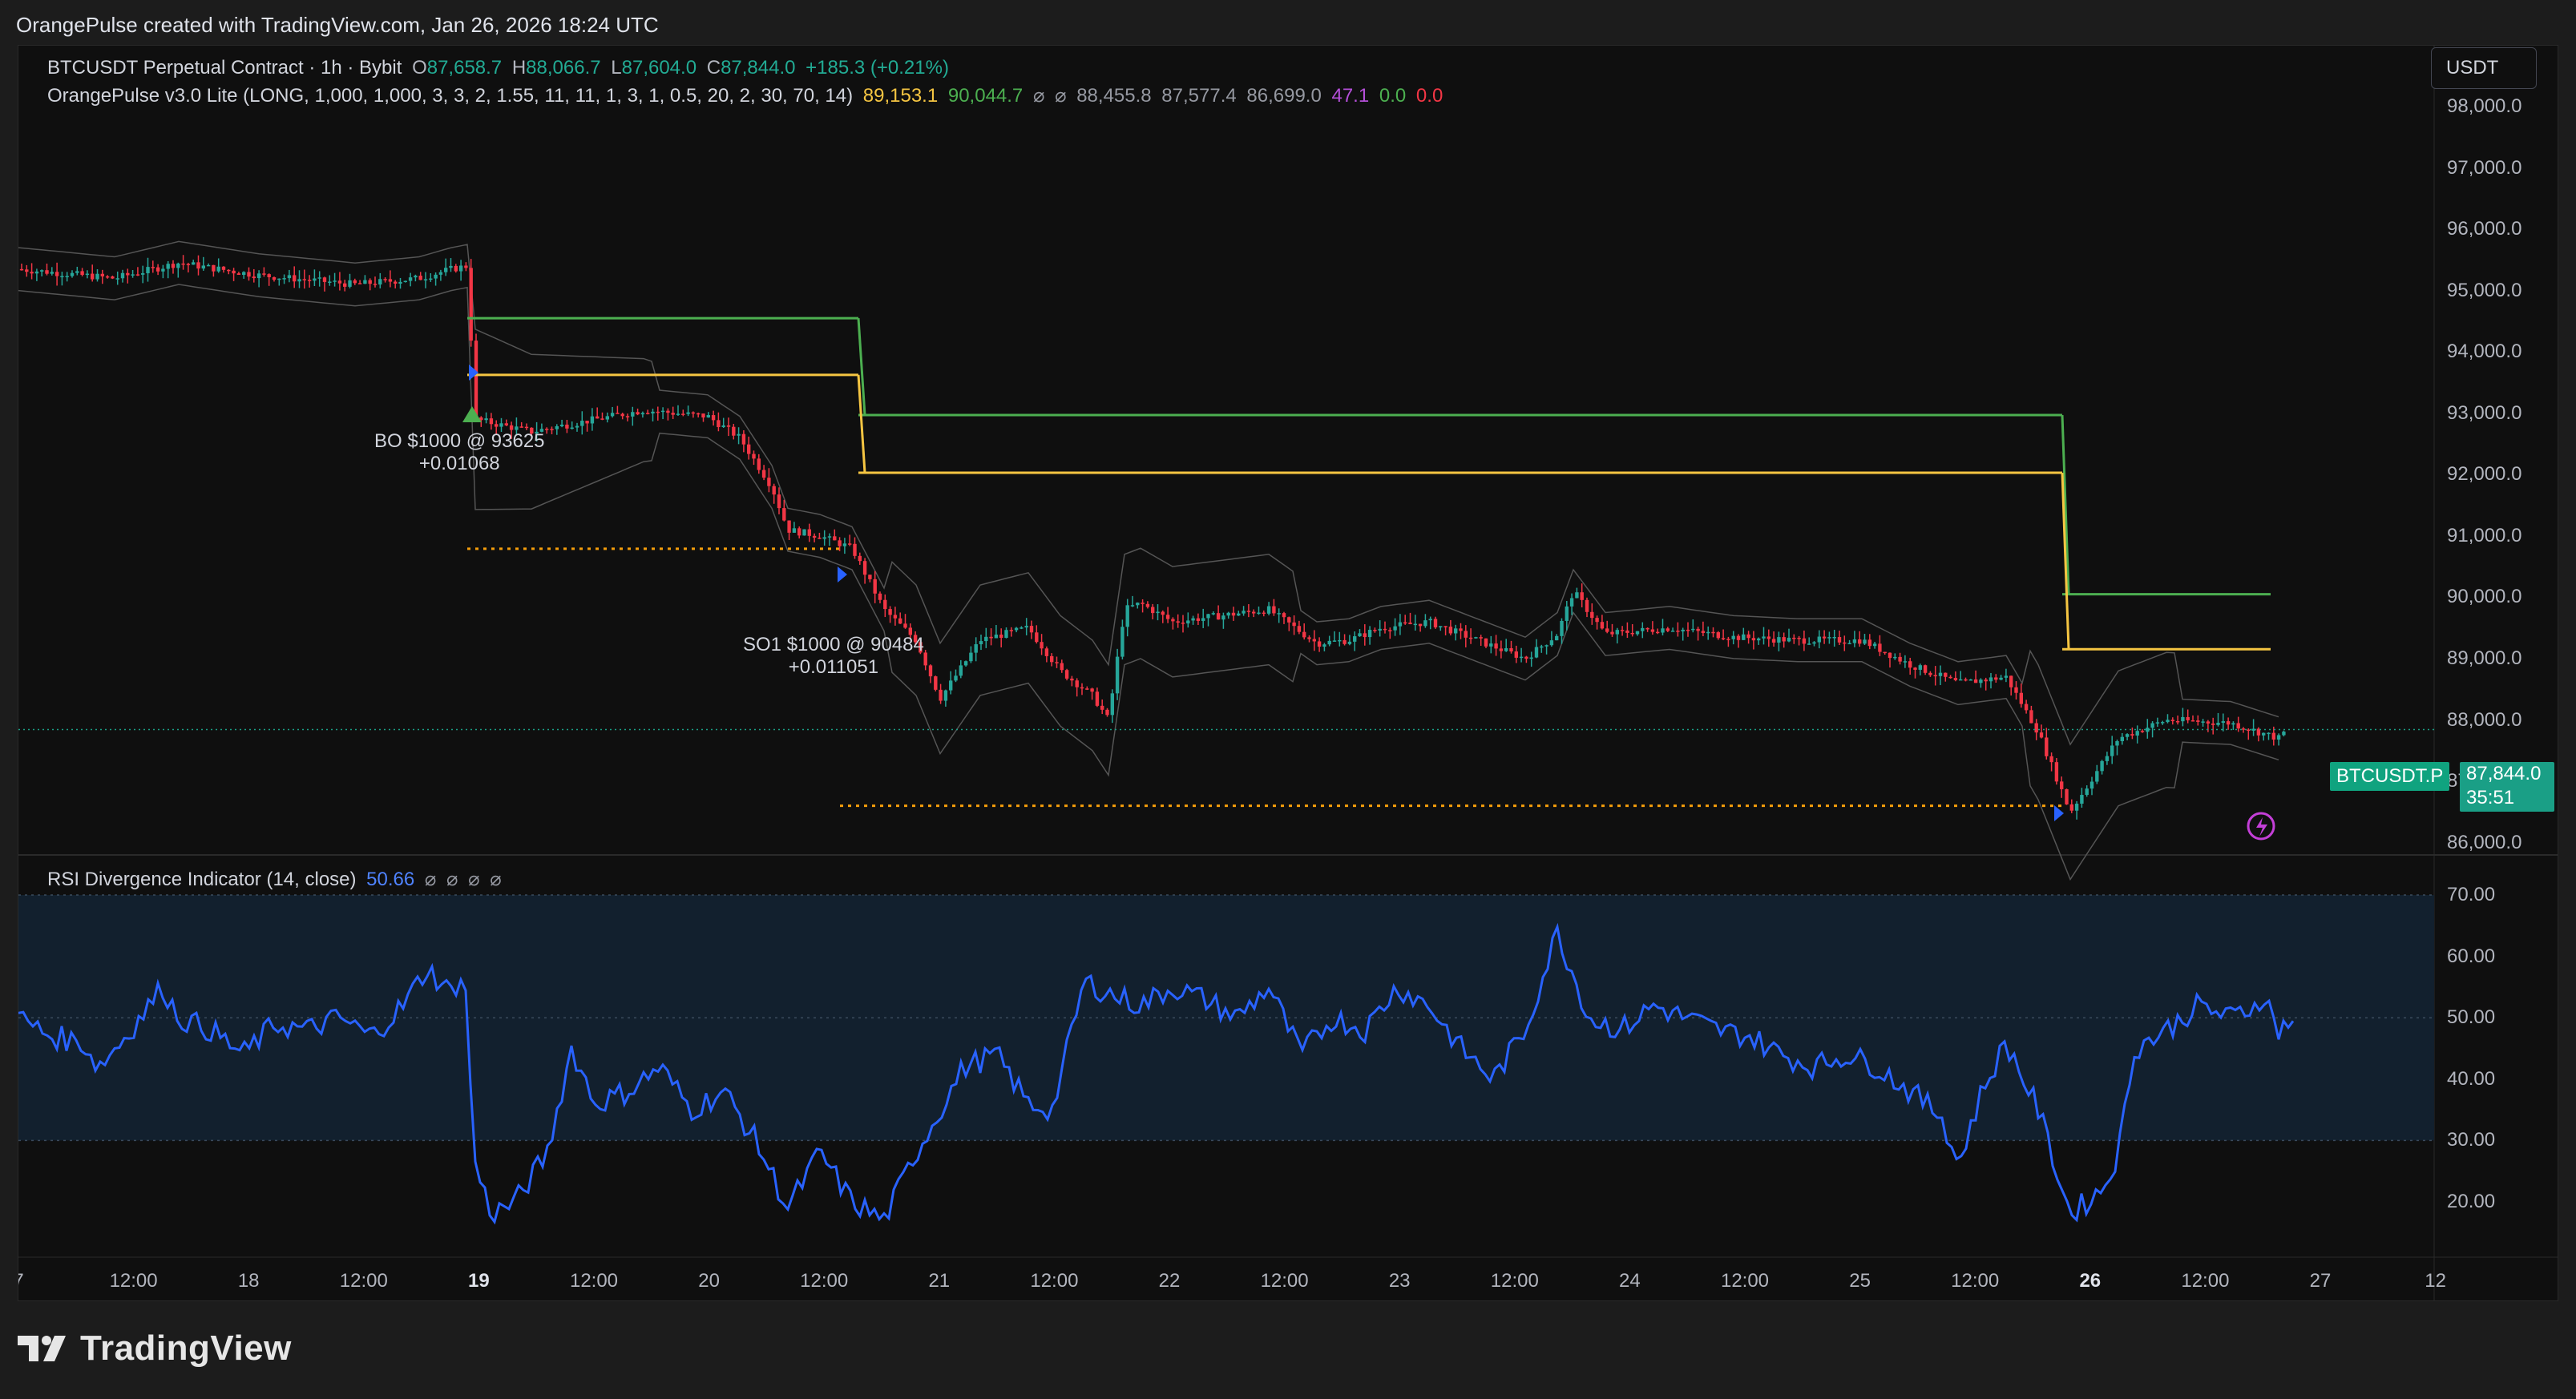 Image resolution: width=2576 pixels, height=1399 pixels. Describe the element at coordinates (2485, 475) in the screenshot. I see `price-tick-label: 92,000.0` at that location.